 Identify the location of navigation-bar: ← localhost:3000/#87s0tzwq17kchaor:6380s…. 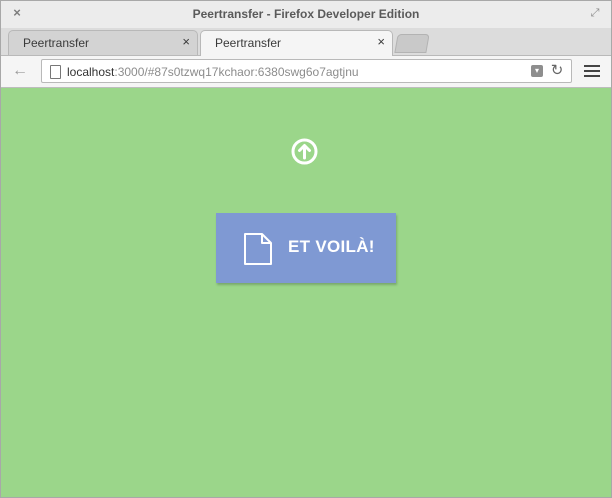
(306, 72).